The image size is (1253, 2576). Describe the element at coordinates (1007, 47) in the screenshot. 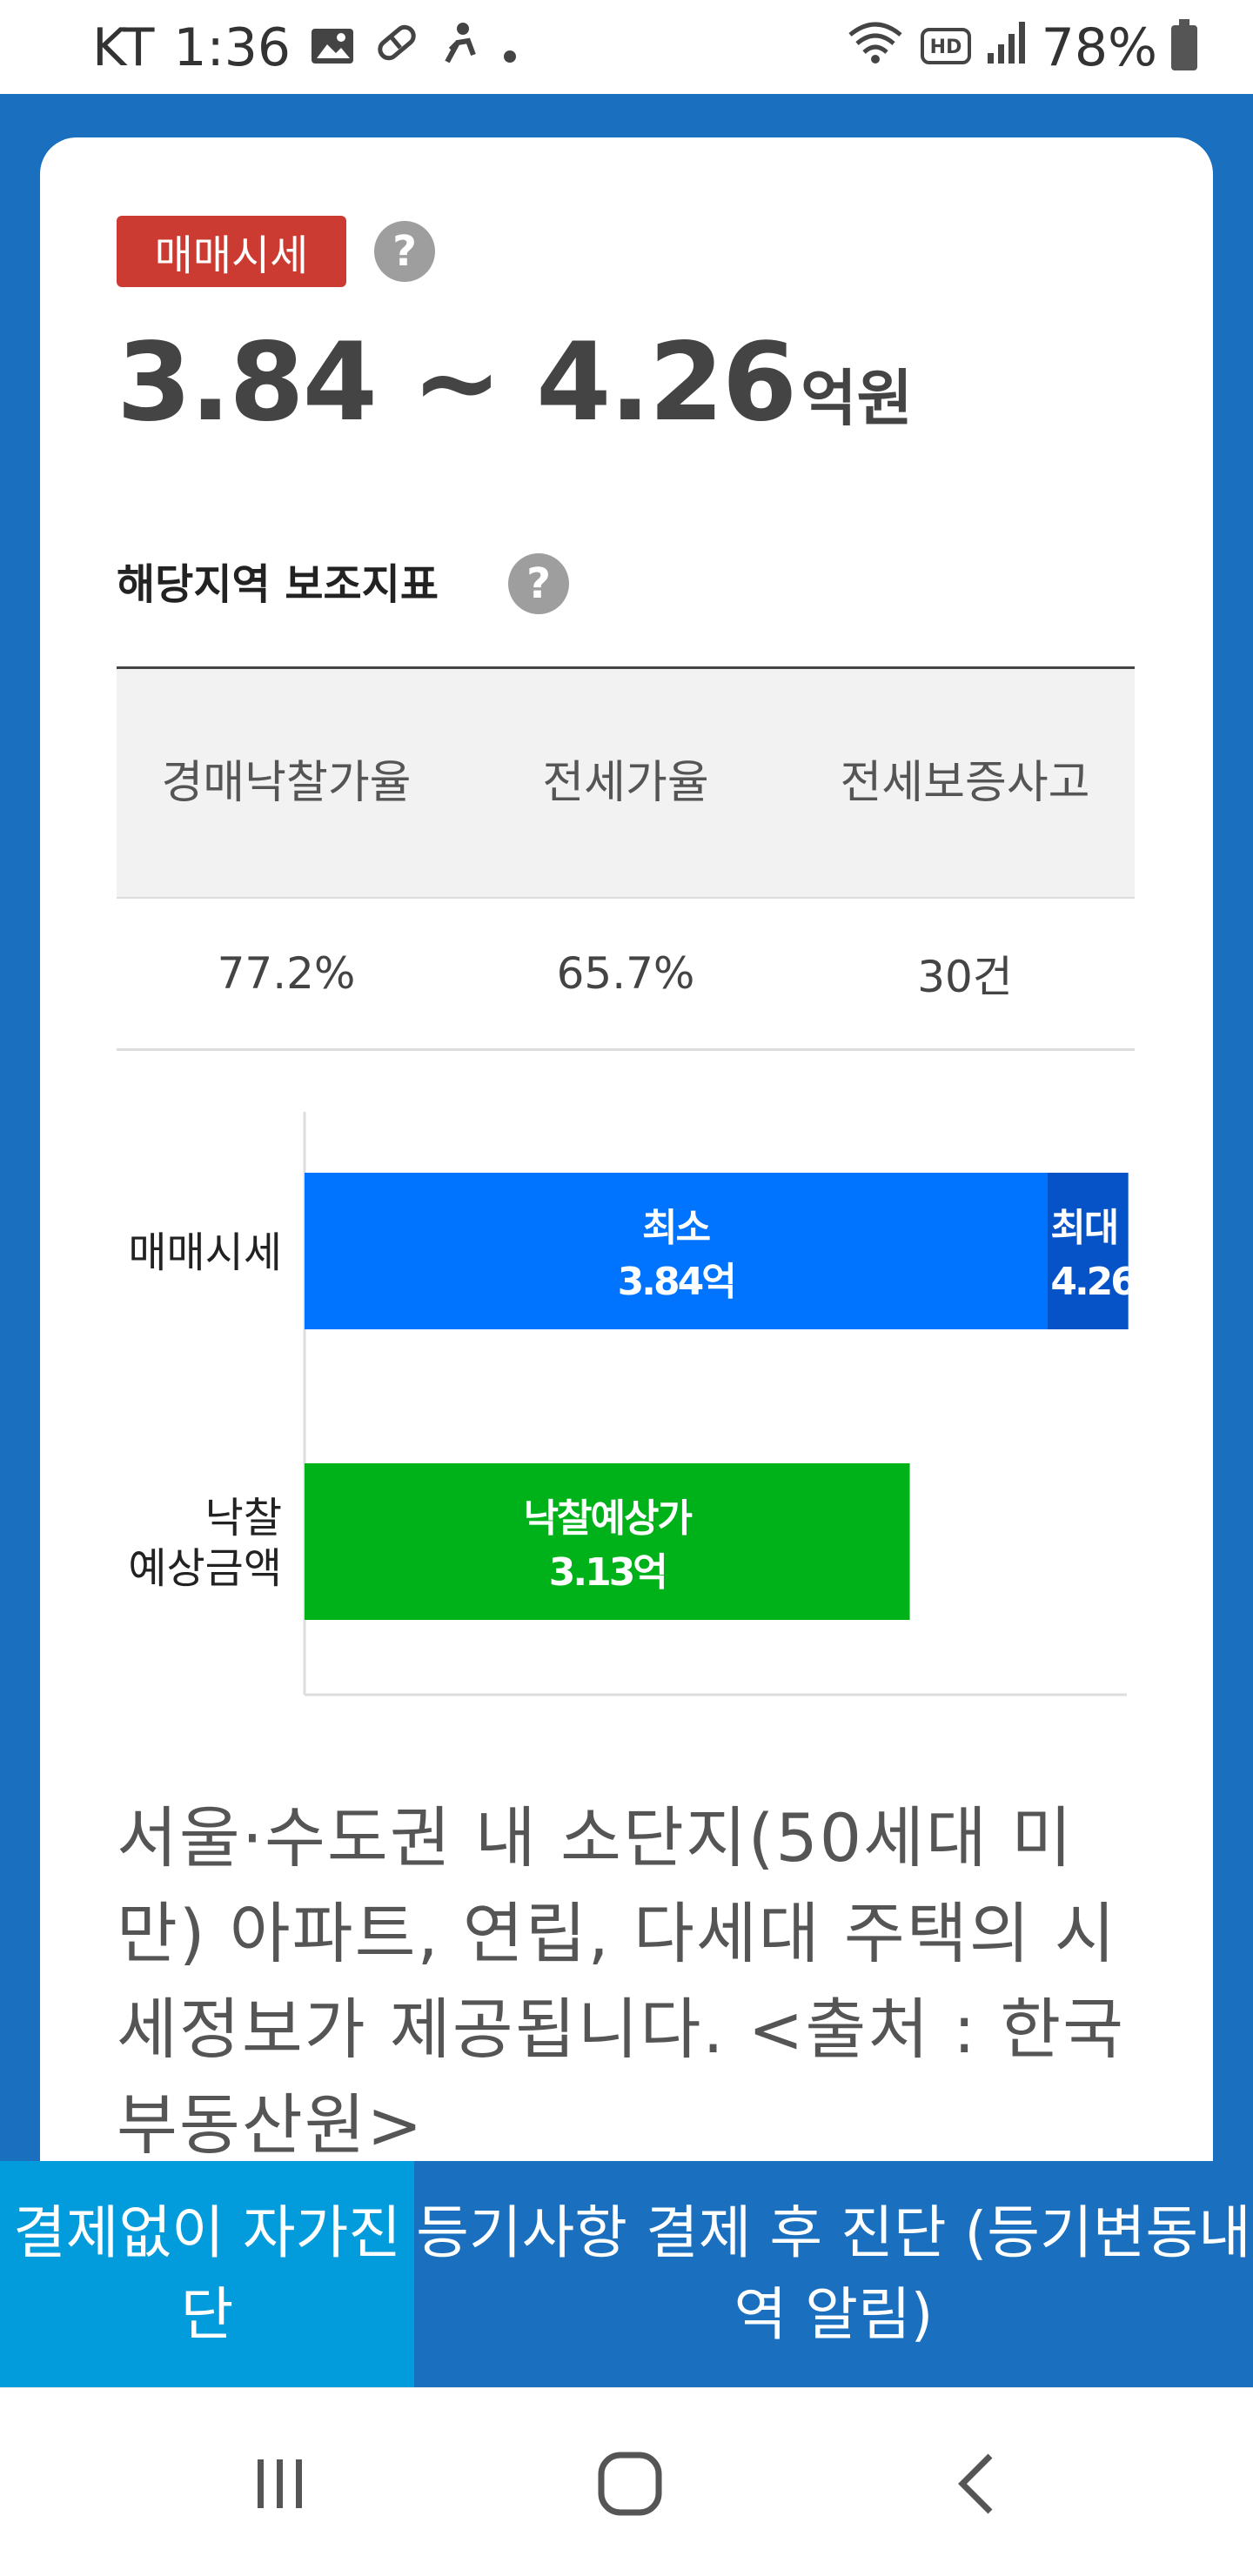

I see `signal-icon` at that location.